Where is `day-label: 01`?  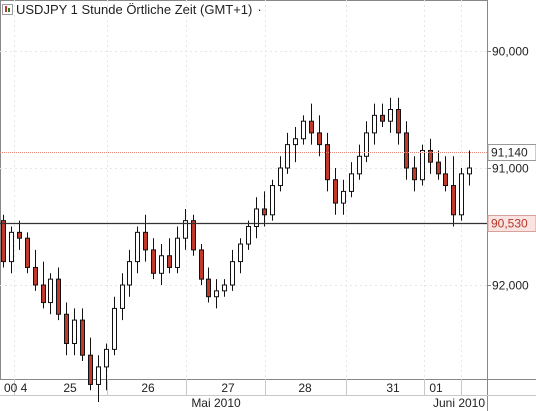
day-label: 01 is located at coordinates (436, 388).